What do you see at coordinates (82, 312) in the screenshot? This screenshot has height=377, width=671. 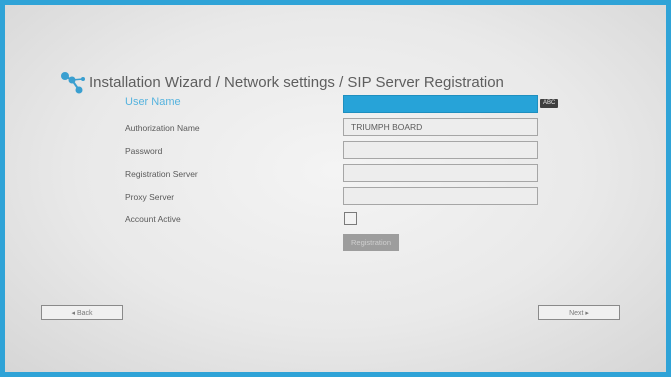 I see `back-button: ◂ Back` at bounding box center [82, 312].